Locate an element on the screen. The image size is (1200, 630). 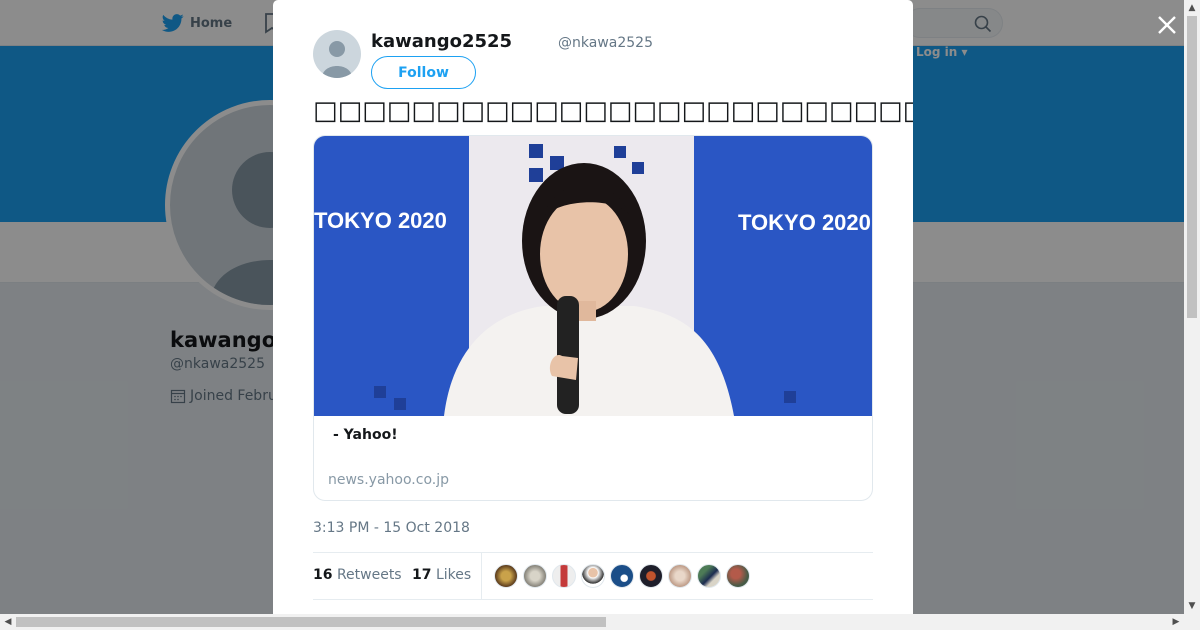
retweets-stat: 16 Retweets is located at coordinates (357, 575).